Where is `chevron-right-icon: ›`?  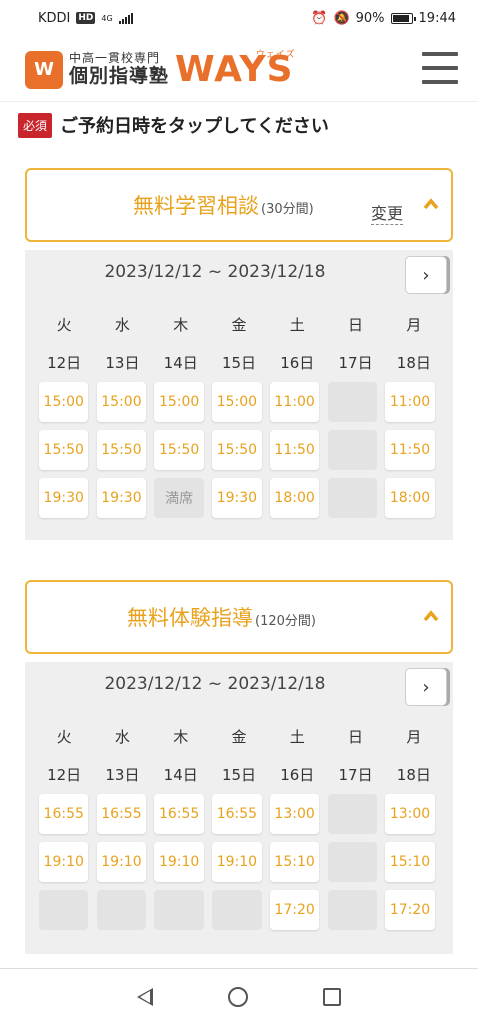 chevron-right-icon: › is located at coordinates (426, 687).